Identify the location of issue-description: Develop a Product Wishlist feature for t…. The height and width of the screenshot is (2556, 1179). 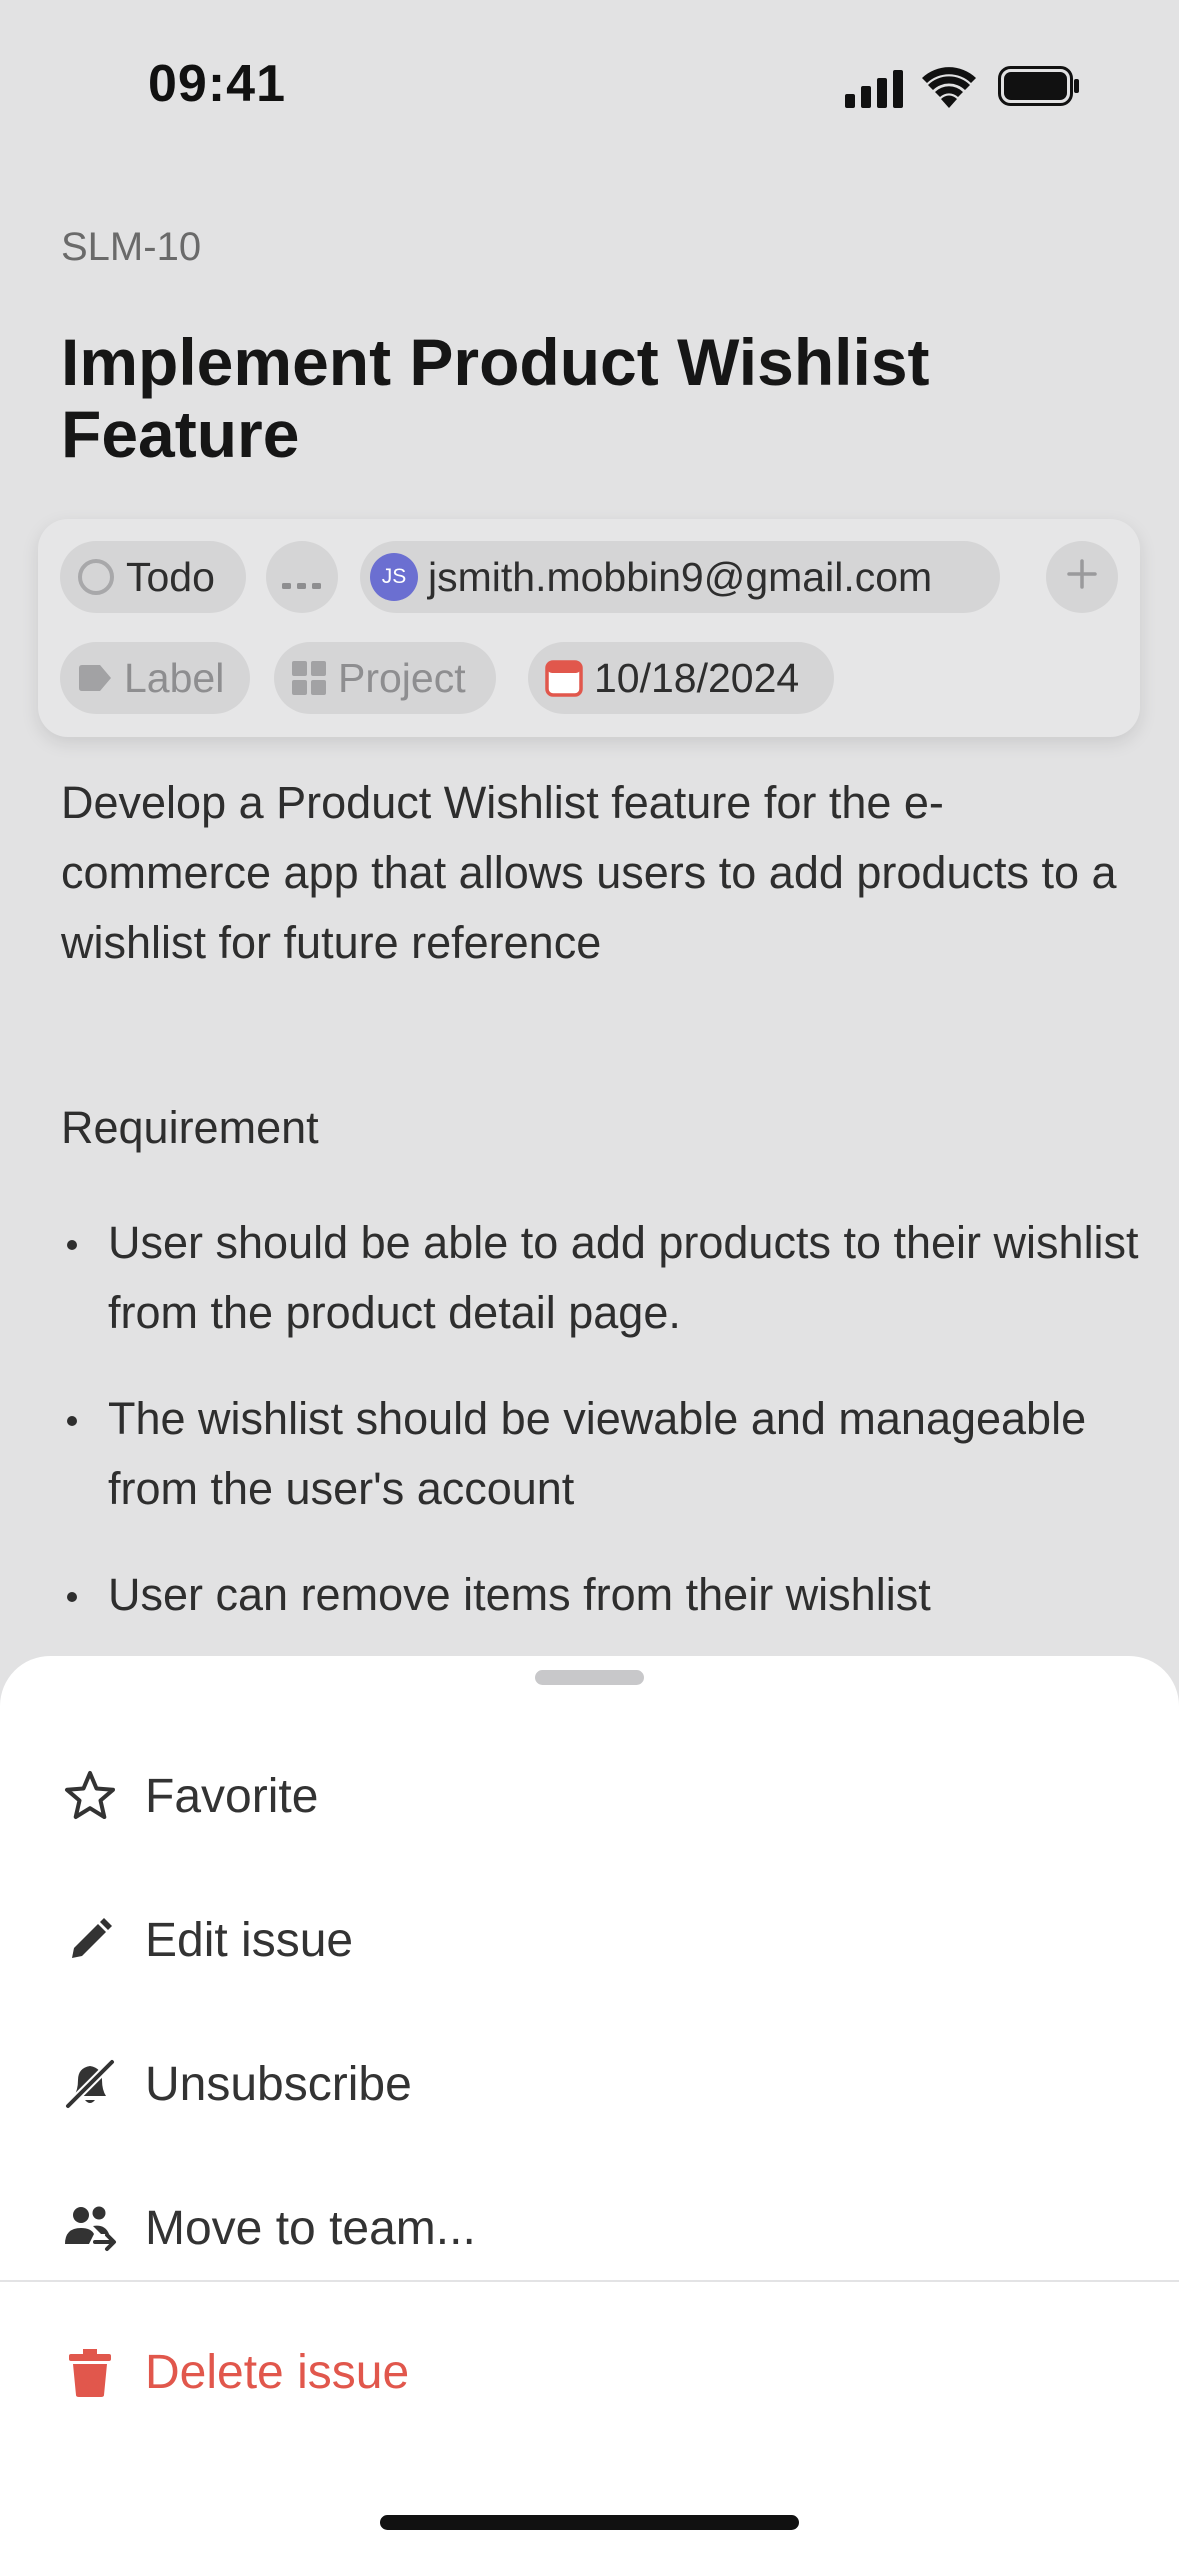
(591, 873).